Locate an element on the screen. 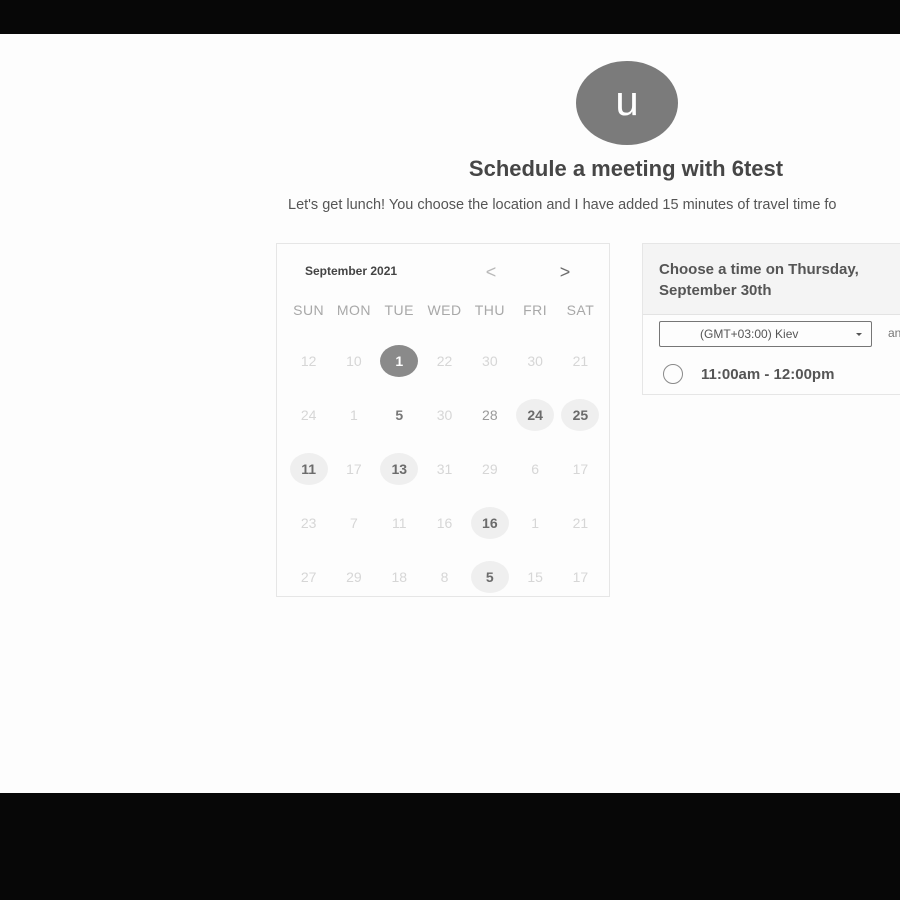 The width and height of the screenshot is (900, 900). calendar-day: 10 is located at coordinates (354, 361).